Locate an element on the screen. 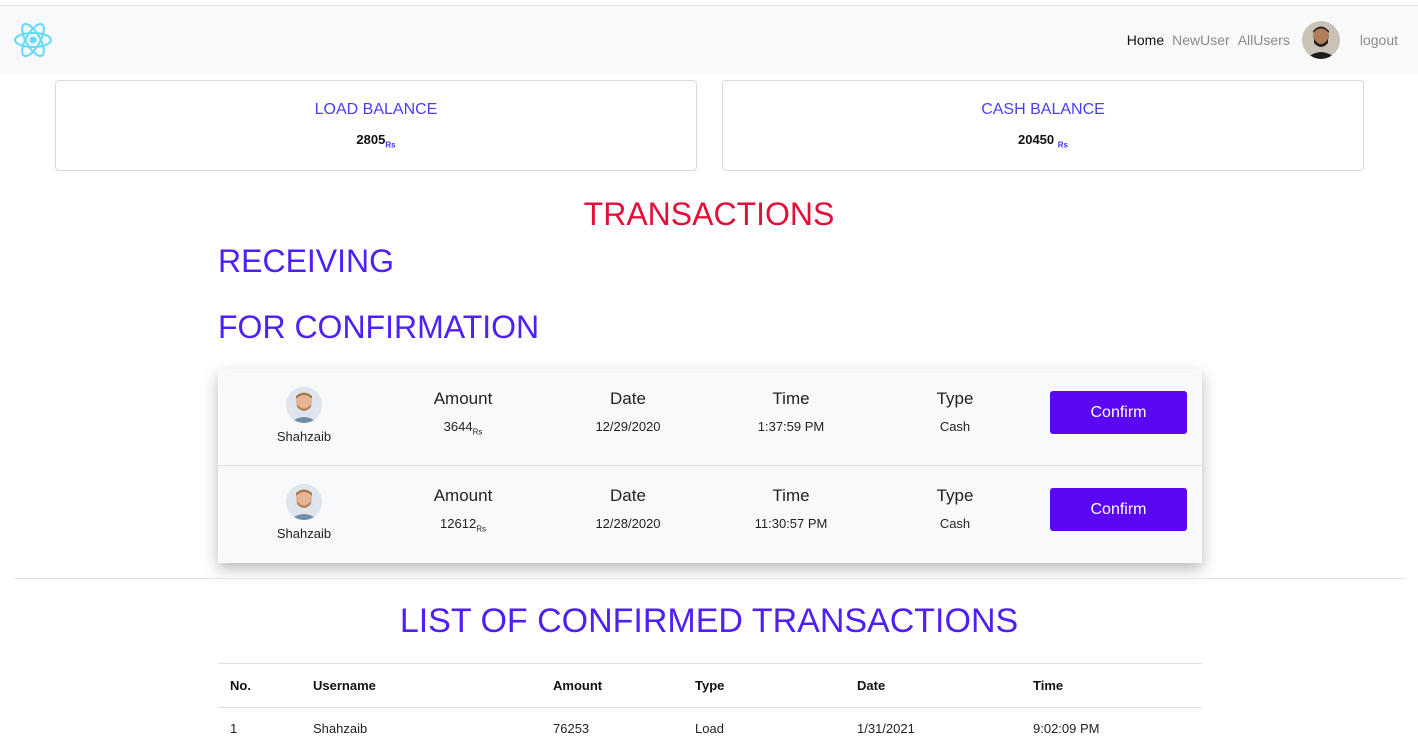  col-type: Type is located at coordinates (764, 685).